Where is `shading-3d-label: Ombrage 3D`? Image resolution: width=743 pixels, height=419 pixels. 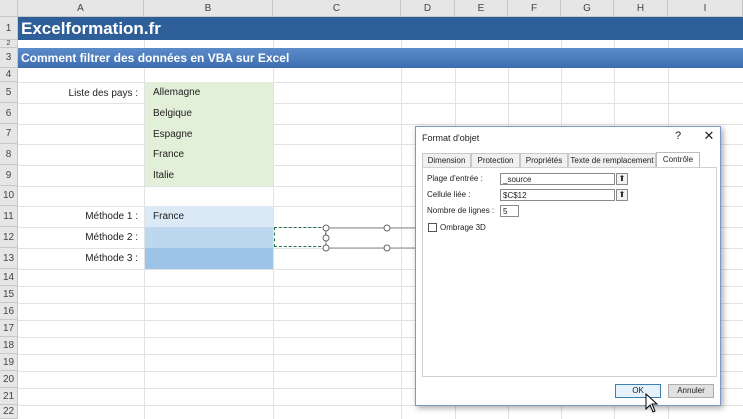
shading-3d-label: Ombrage 3D is located at coordinates (463, 227).